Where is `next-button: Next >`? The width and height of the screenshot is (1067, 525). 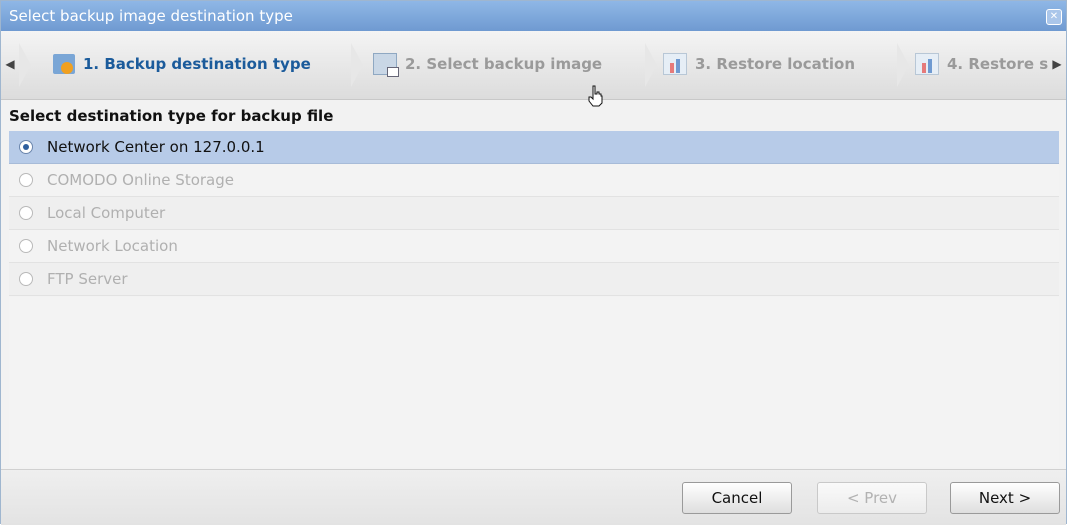 next-button: Next > is located at coordinates (1005, 498).